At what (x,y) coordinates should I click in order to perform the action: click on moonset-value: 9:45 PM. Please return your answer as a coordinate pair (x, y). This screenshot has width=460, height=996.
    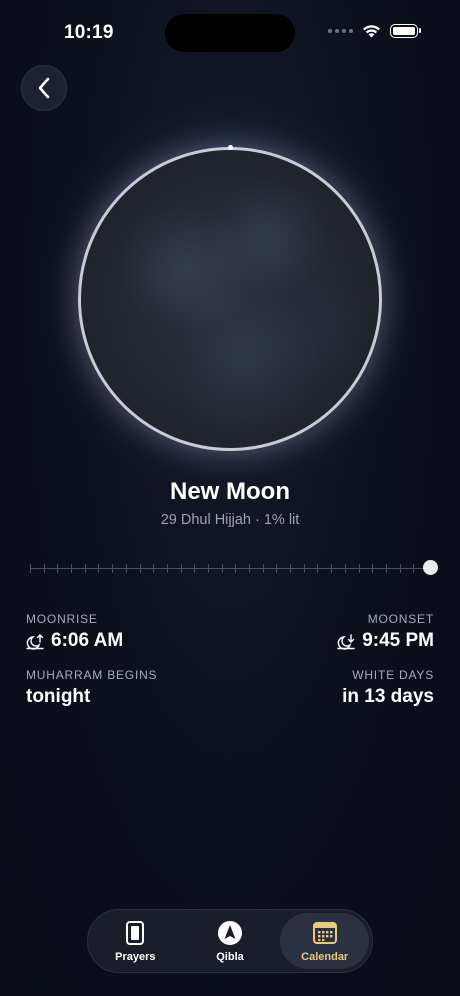
    Looking at the image, I should click on (385, 641).